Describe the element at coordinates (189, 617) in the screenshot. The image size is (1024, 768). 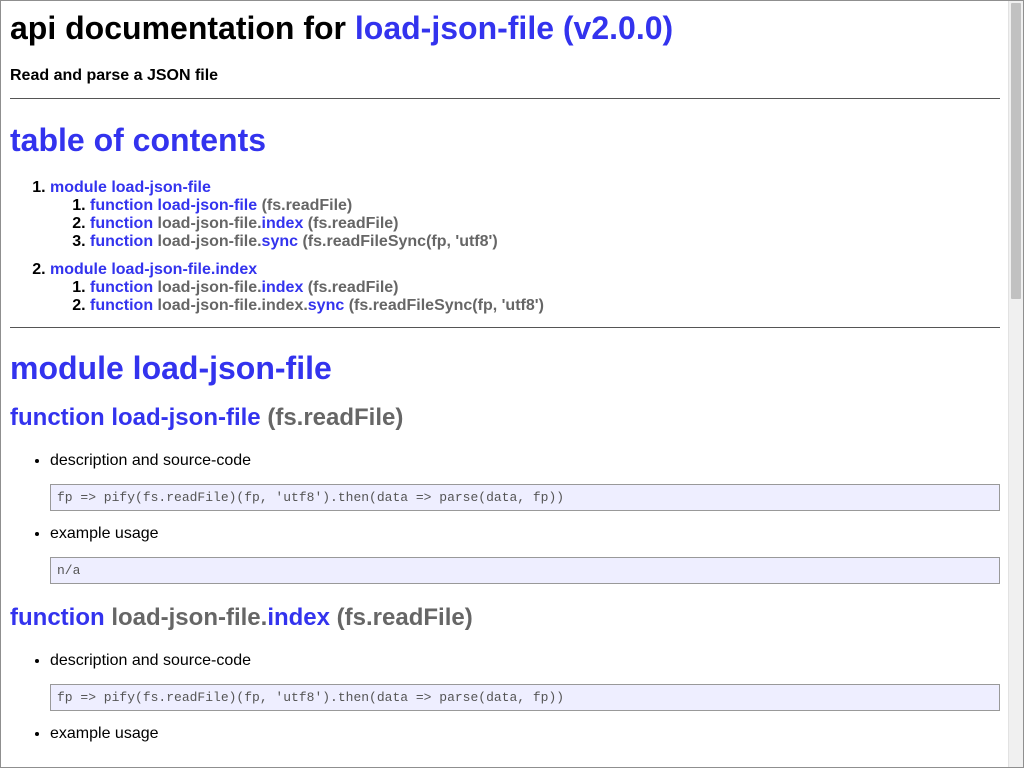
I see `function-namespace: load-json-file.` at that location.